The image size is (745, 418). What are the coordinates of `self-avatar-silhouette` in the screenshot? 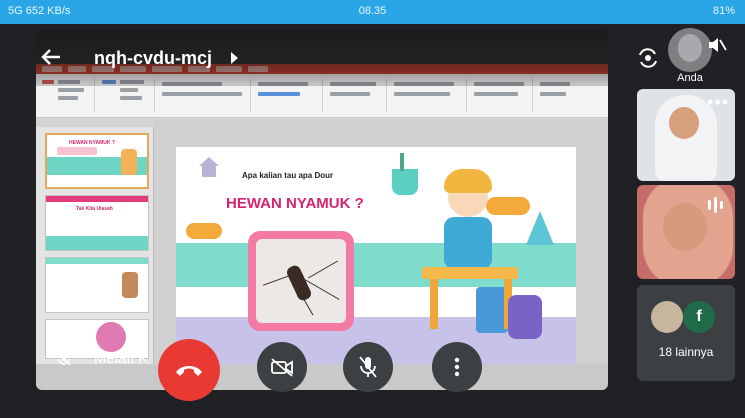 It's located at (690, 48).